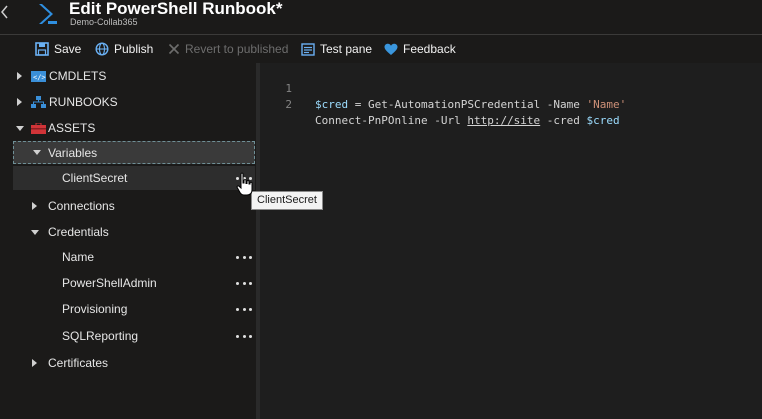 The width and height of the screenshot is (762, 419). Describe the element at coordinates (109, 283) in the screenshot. I see `tree-label-credential: PowerShellAdmin` at that location.